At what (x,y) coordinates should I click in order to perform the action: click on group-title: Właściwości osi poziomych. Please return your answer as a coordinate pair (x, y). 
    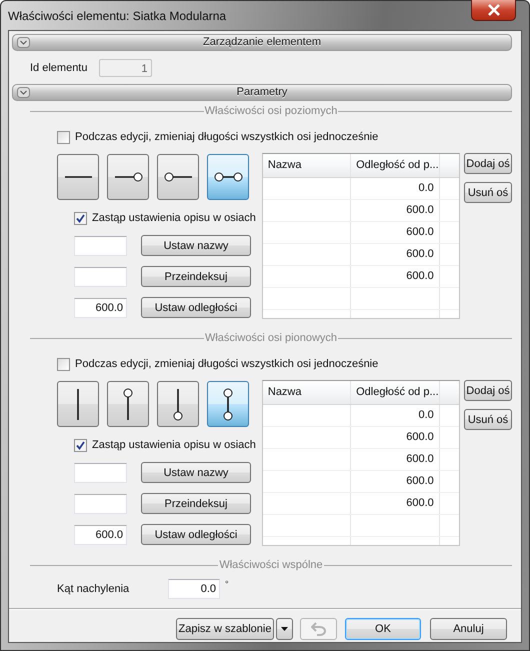
    Looking at the image, I should click on (271, 111).